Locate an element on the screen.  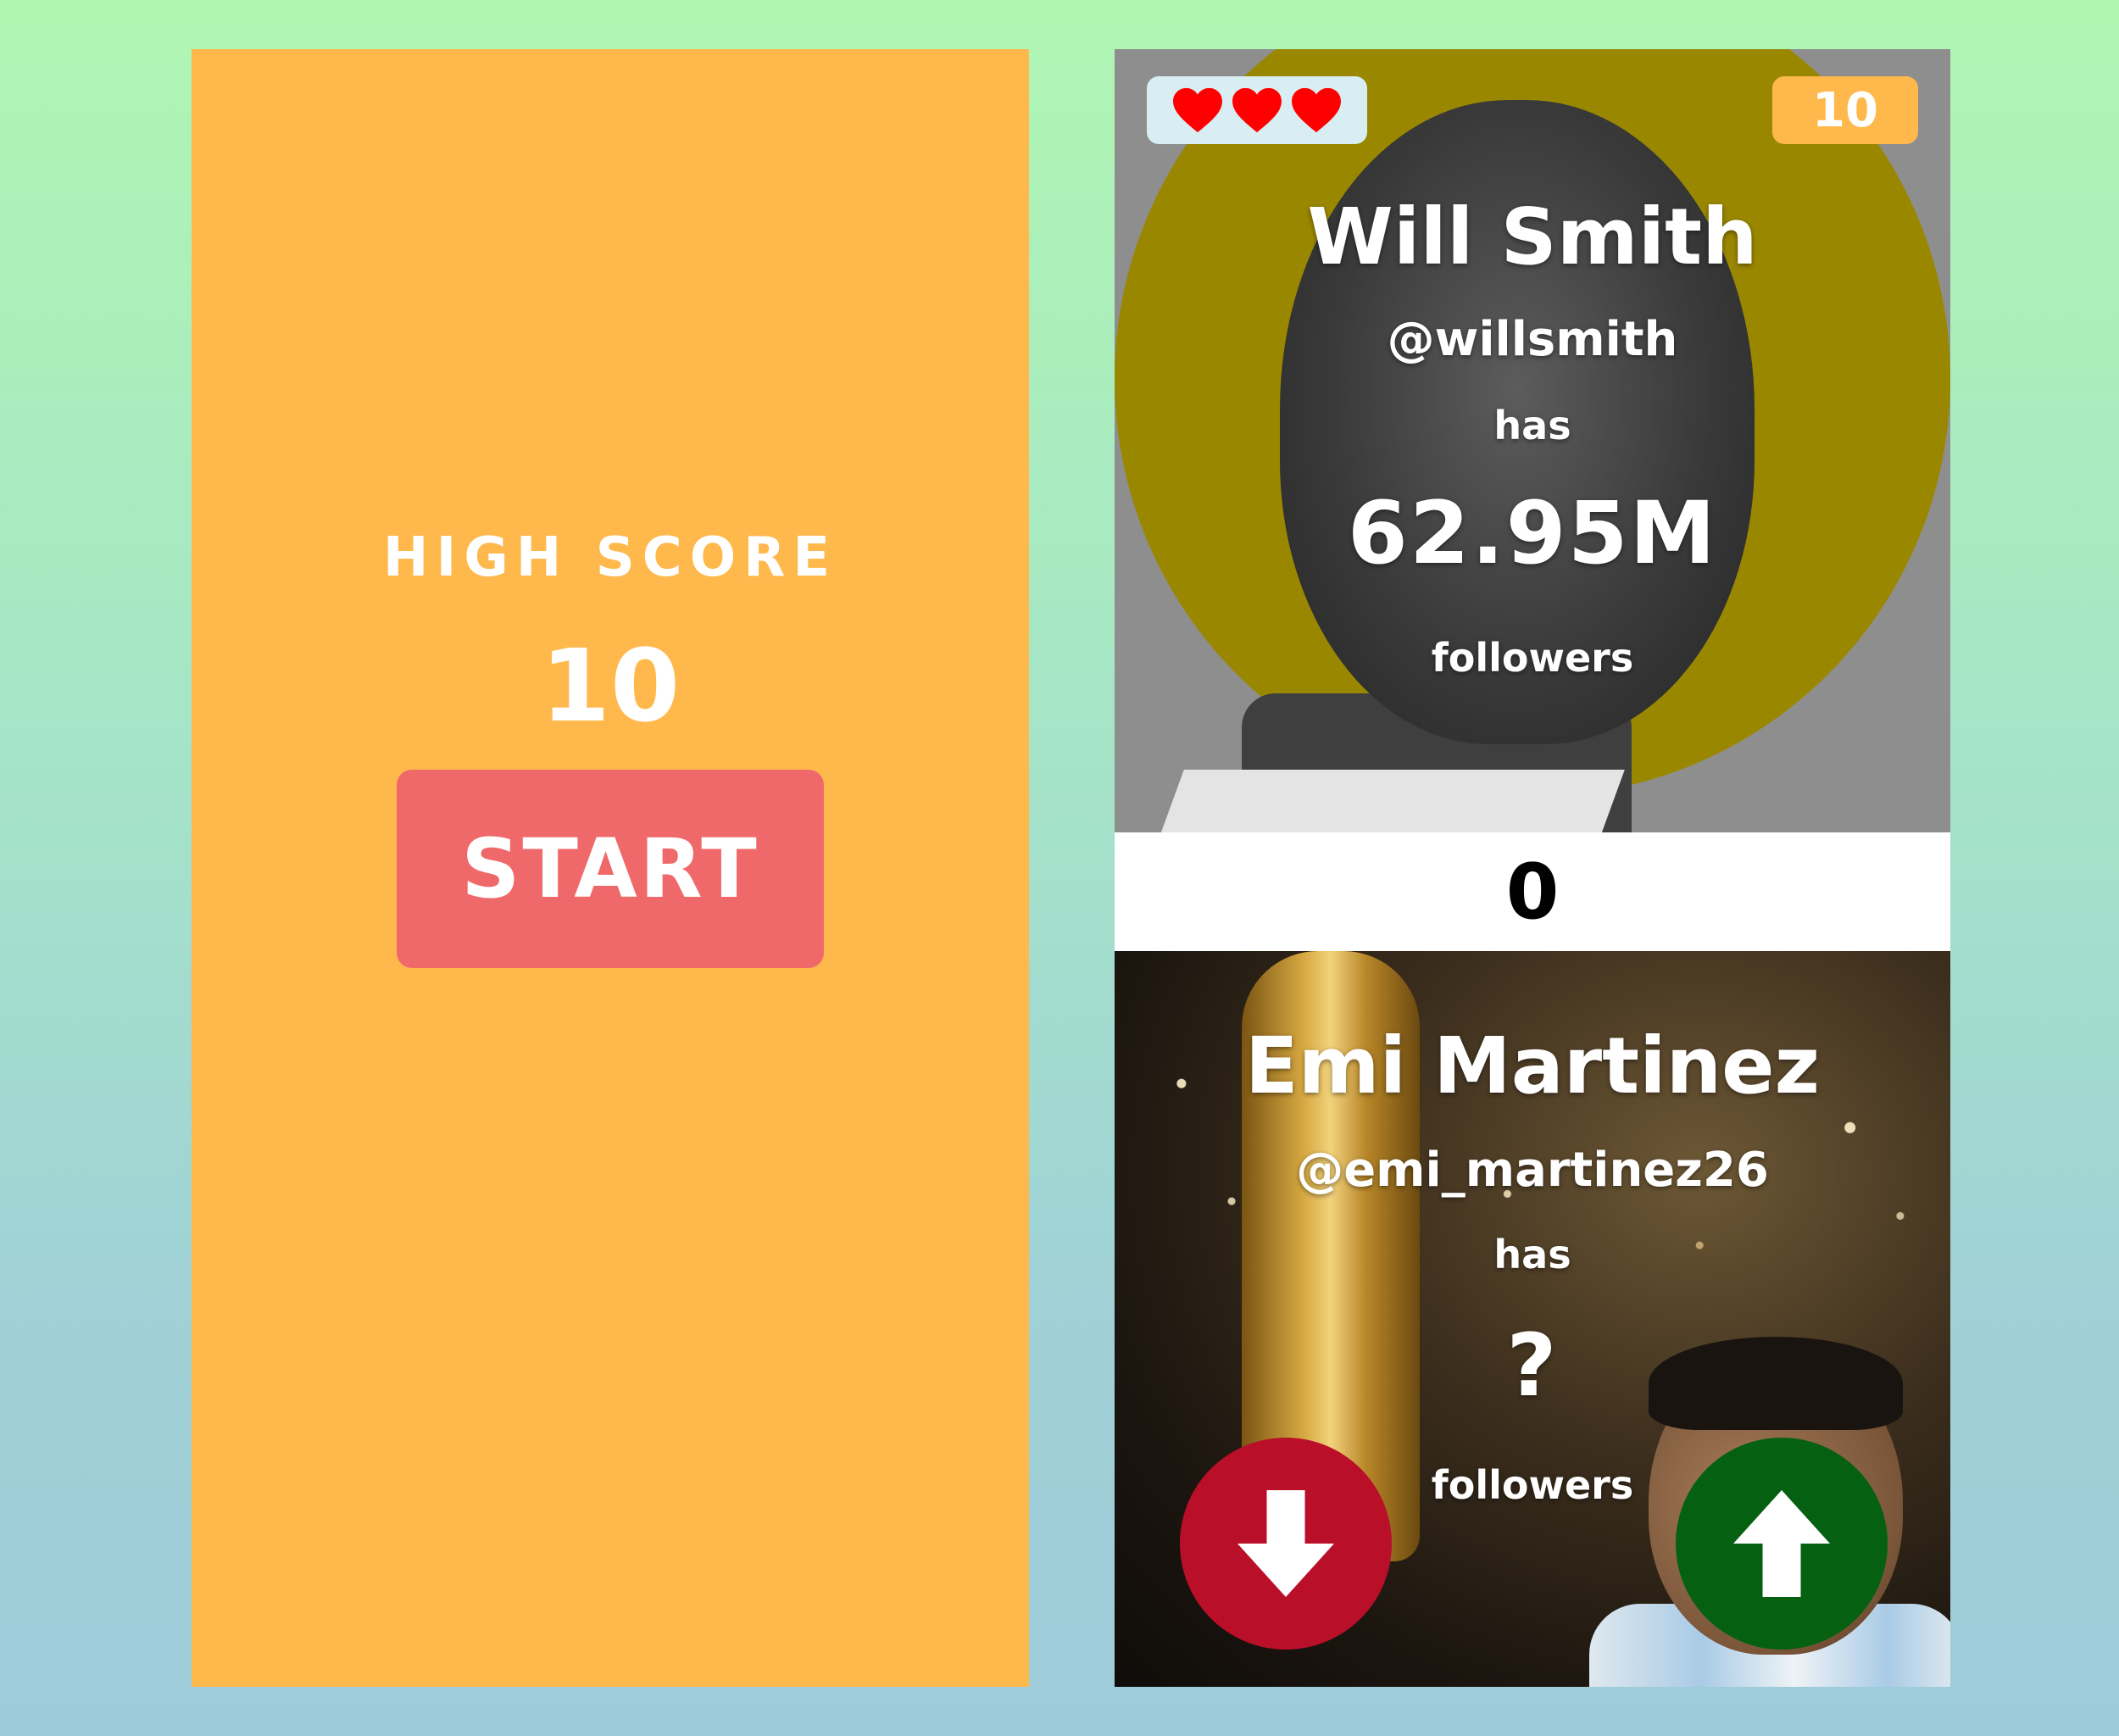
portrait-shirt is located at coordinates (1386, 801).